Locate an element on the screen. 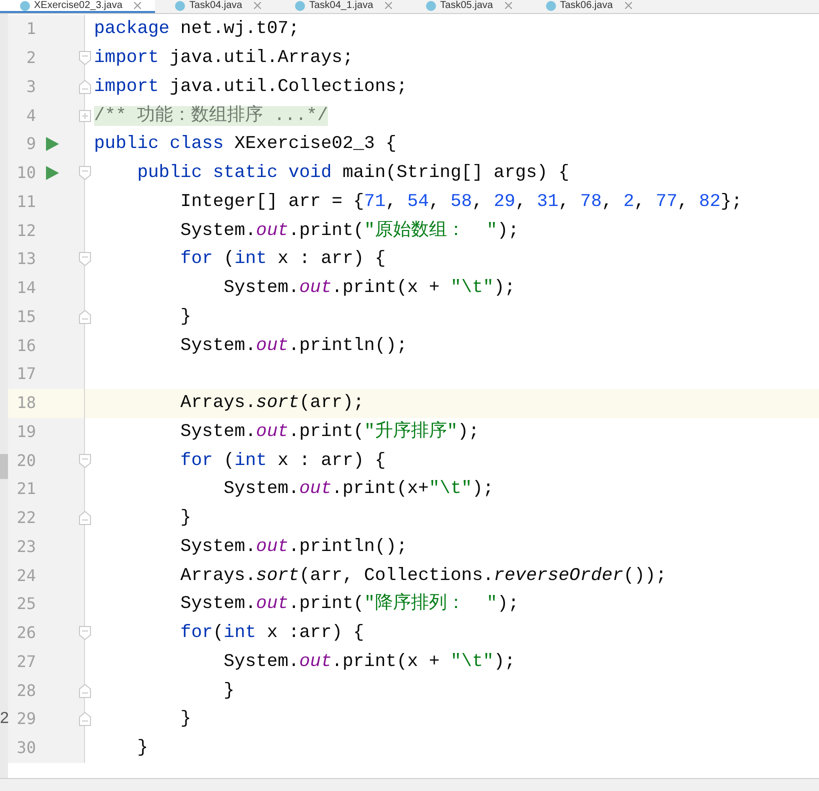 The width and height of the screenshot is (819, 791). code-line: System.out.print("升序排序"); is located at coordinates (329, 431).